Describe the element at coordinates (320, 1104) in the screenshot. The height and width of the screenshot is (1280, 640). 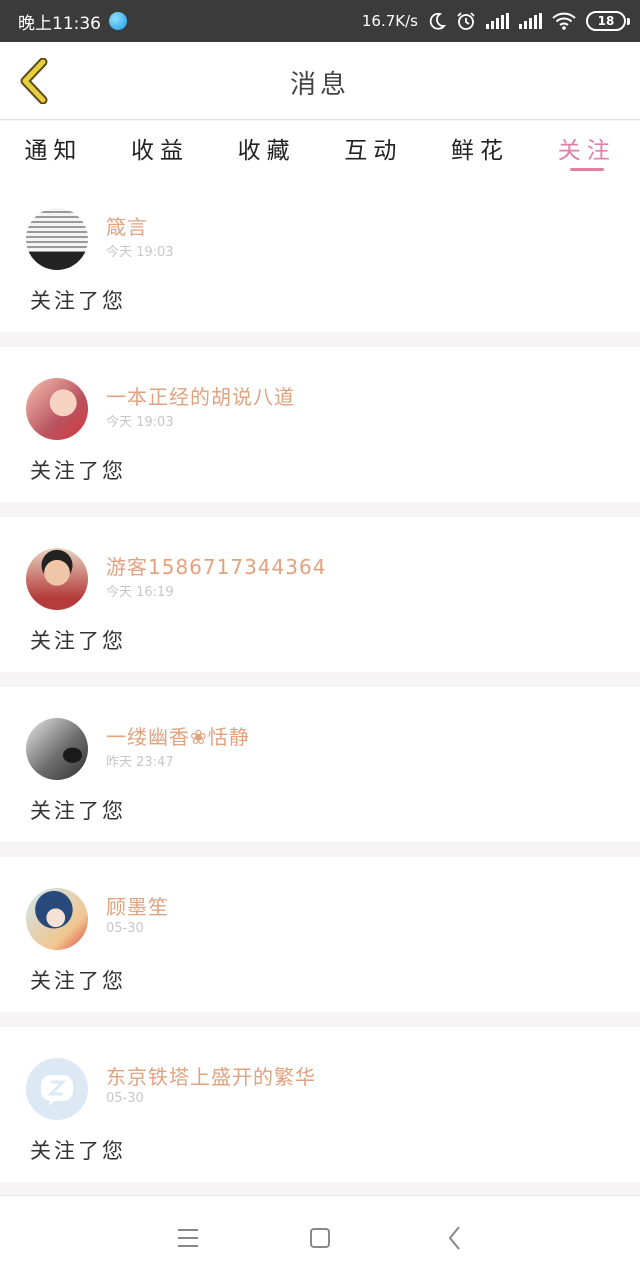
I see `list-item: 东京铁塔上盛开的繁华 05-30 关注了您` at that location.